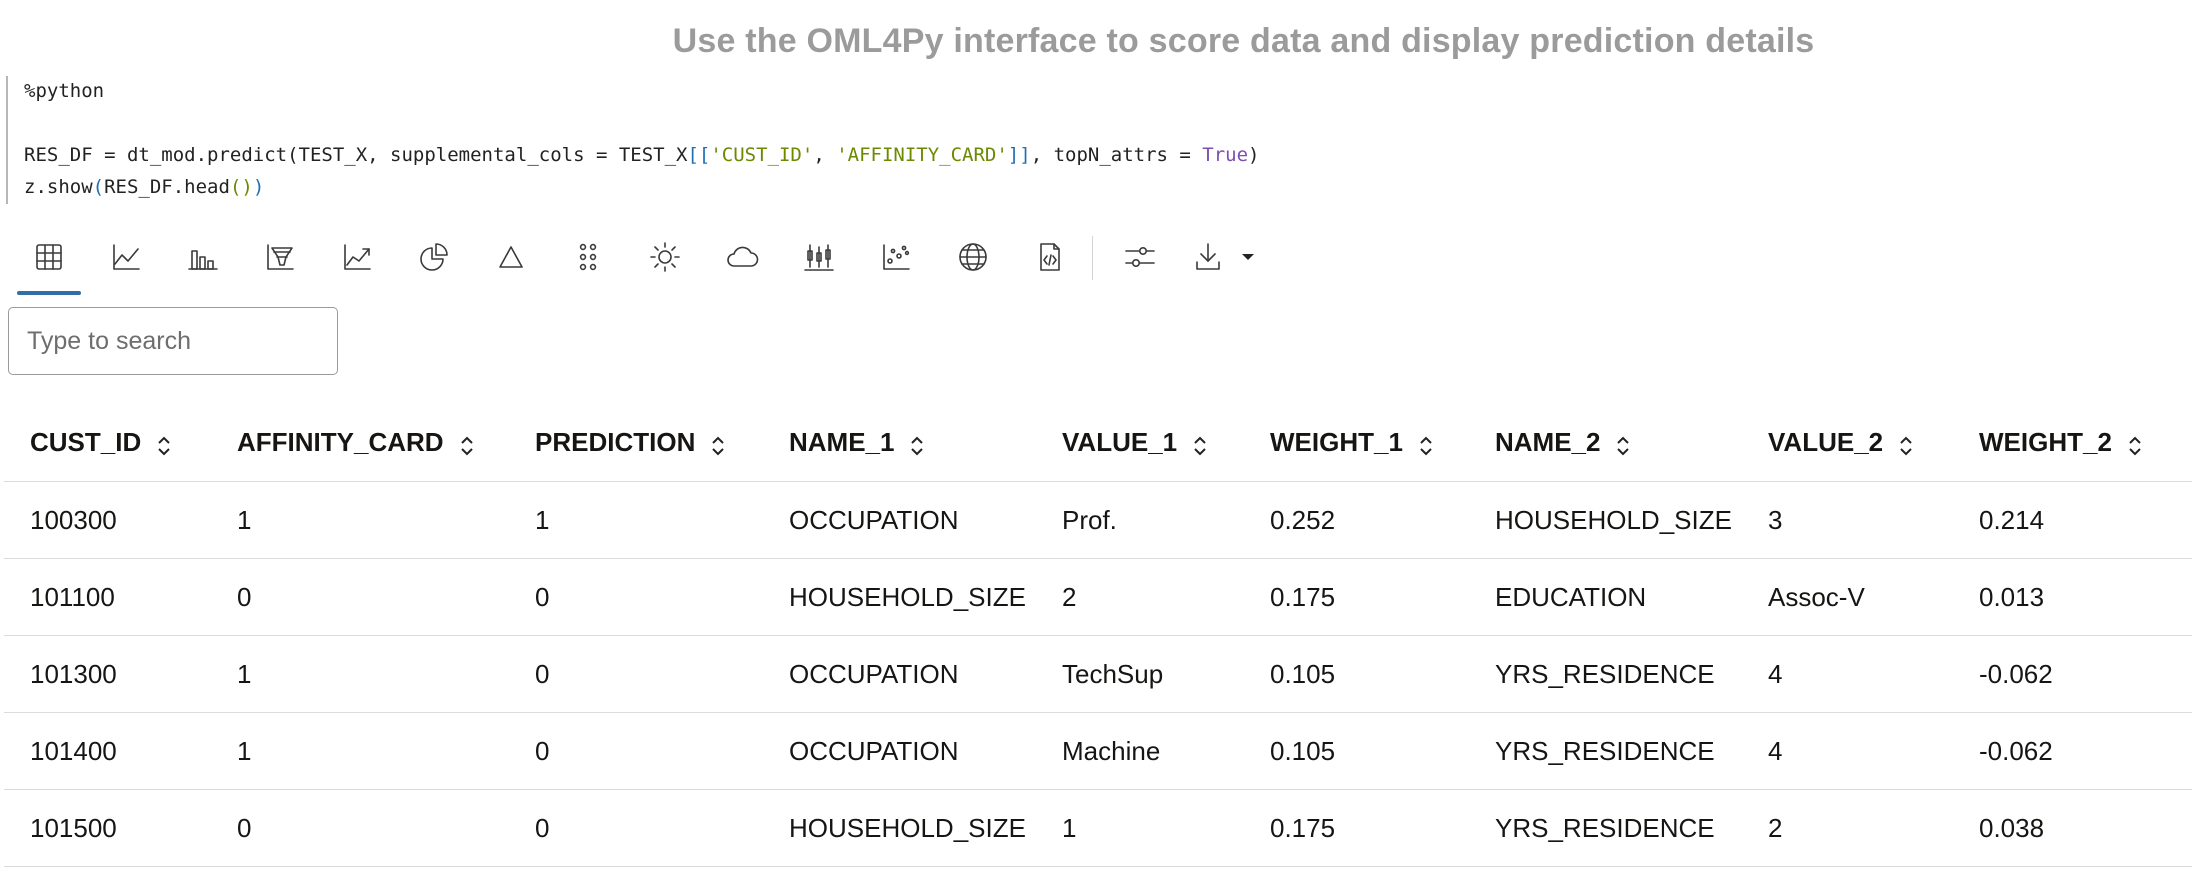  I want to click on bubble-chart-icon, so click(896, 257).